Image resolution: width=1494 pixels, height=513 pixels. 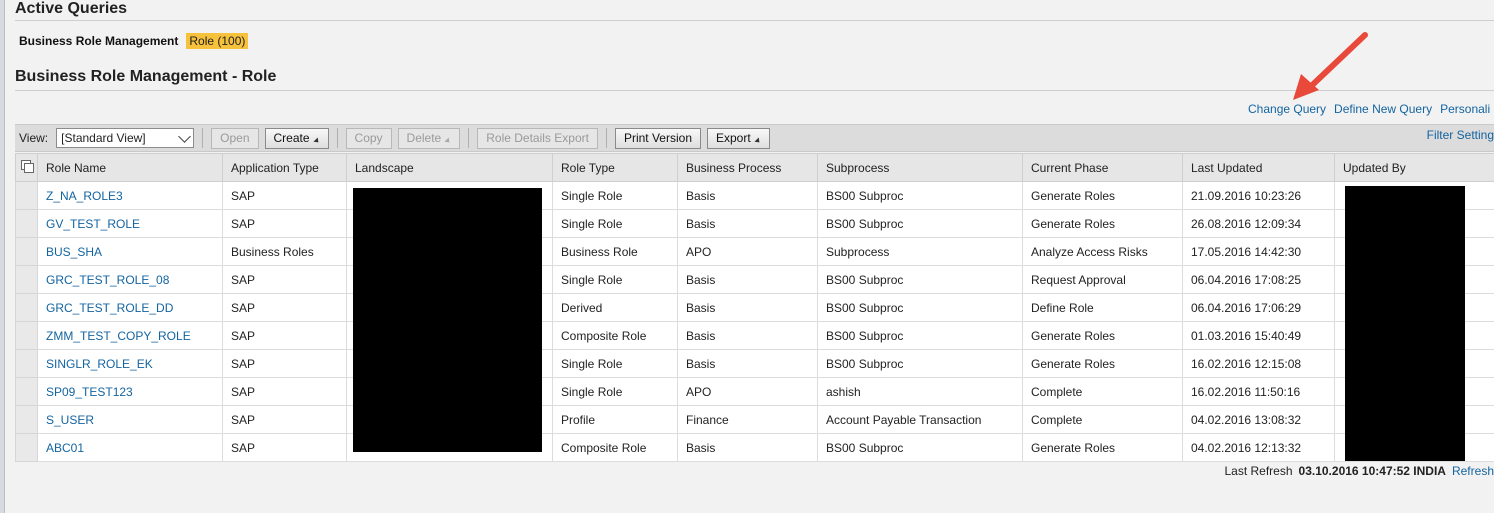 I want to click on last-refresh-label: Last Refresh, so click(x=1258, y=471).